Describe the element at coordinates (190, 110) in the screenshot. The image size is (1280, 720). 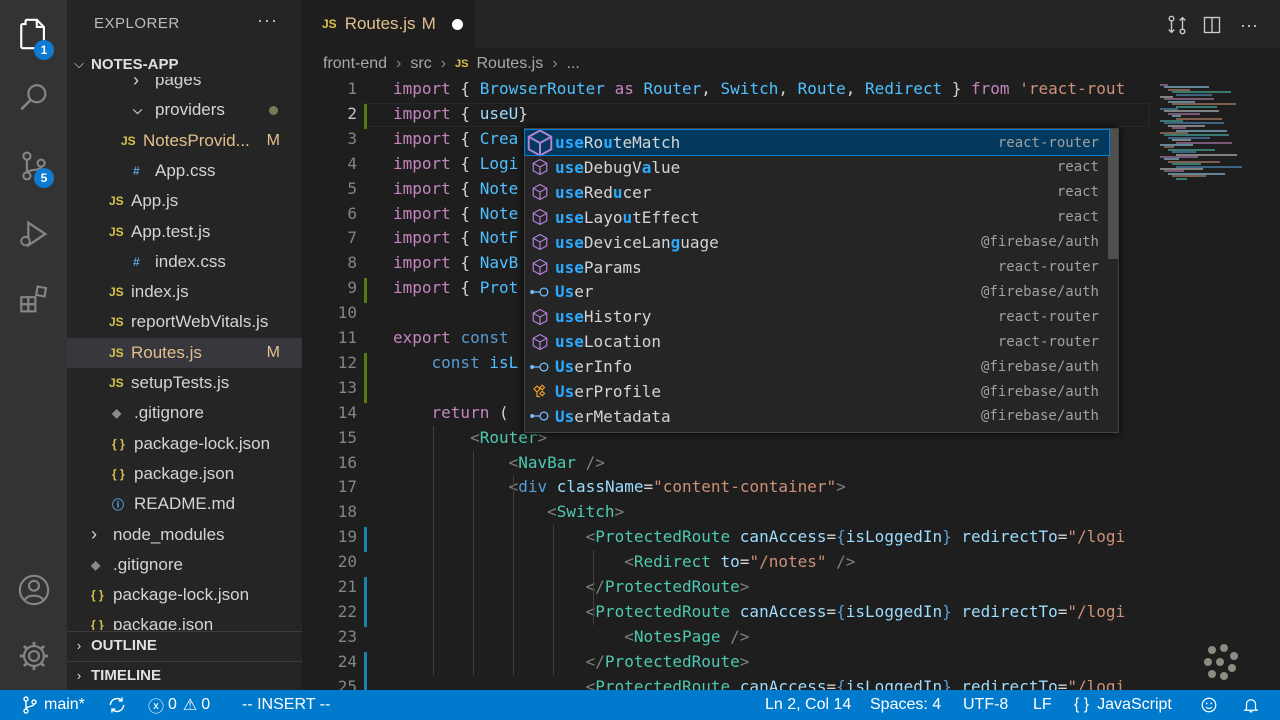
I see `tree-item-label: providers` at that location.